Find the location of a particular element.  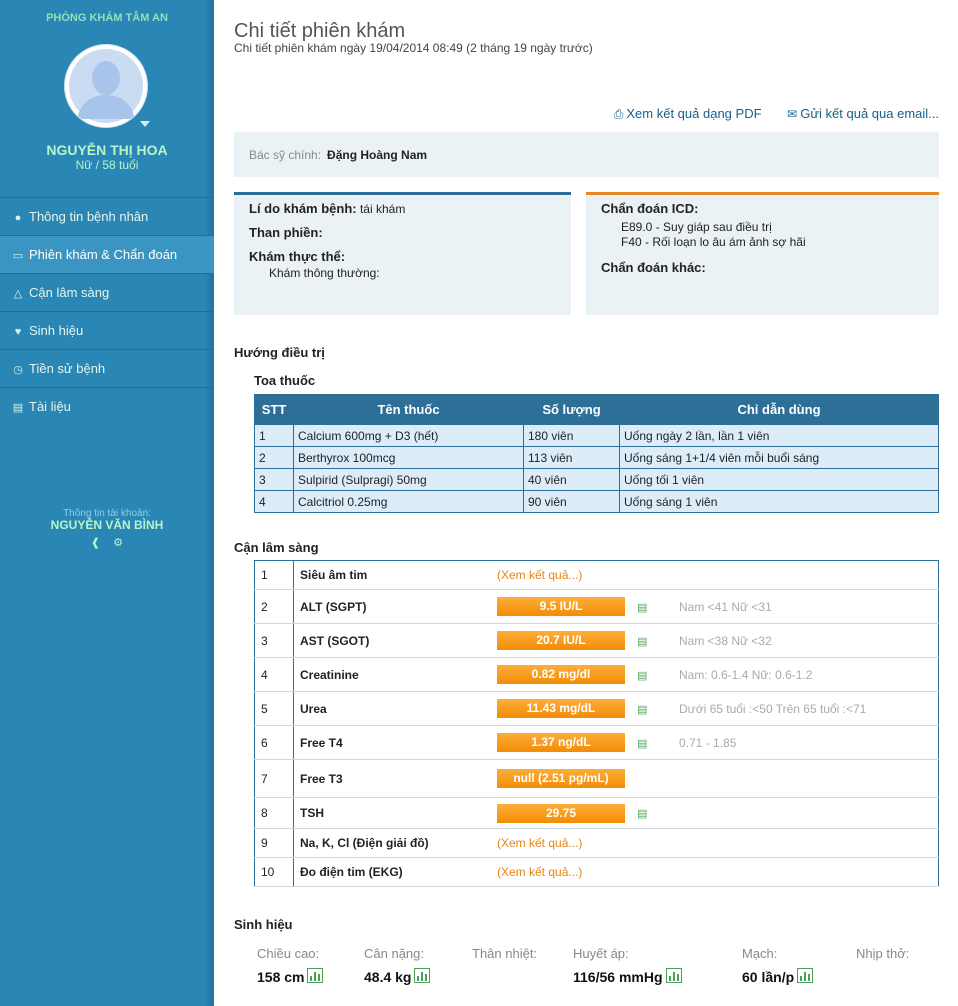

vital-label: Mạch: is located at coordinates (760, 953).